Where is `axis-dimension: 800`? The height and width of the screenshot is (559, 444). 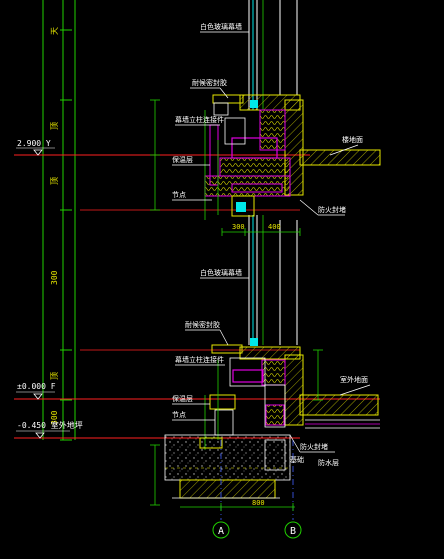 axis-dimension: 800 is located at coordinates (237, 505).